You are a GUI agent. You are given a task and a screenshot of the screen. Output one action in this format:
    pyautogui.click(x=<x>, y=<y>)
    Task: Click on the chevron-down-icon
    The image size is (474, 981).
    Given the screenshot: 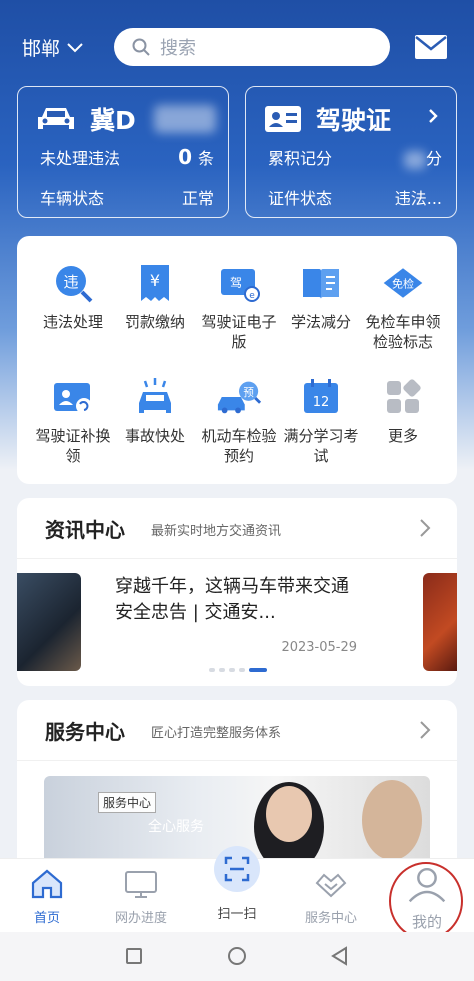 What is the action you would take?
    pyautogui.click(x=75, y=47)
    